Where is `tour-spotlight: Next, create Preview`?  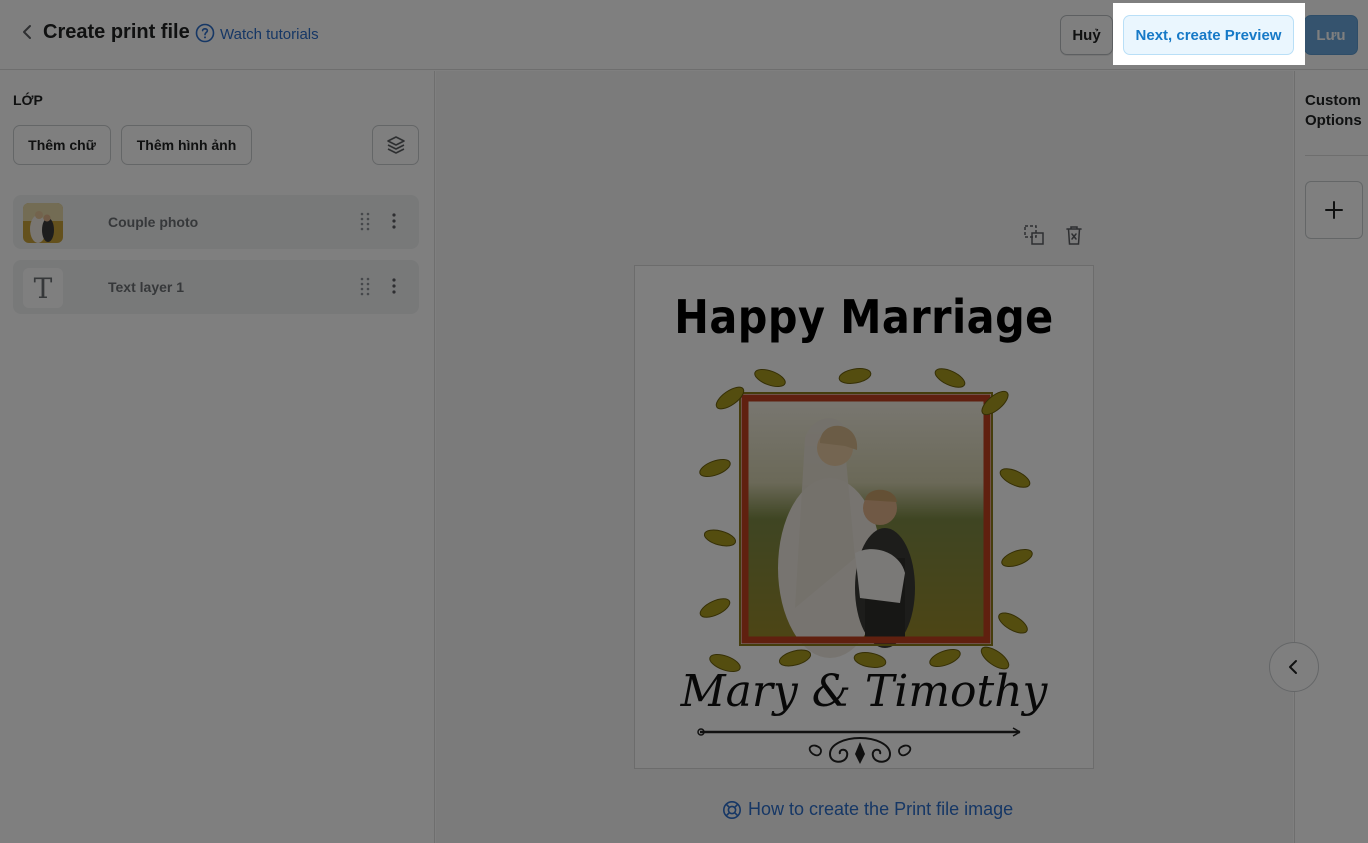
tour-spotlight: Next, create Preview is located at coordinates (1209, 34).